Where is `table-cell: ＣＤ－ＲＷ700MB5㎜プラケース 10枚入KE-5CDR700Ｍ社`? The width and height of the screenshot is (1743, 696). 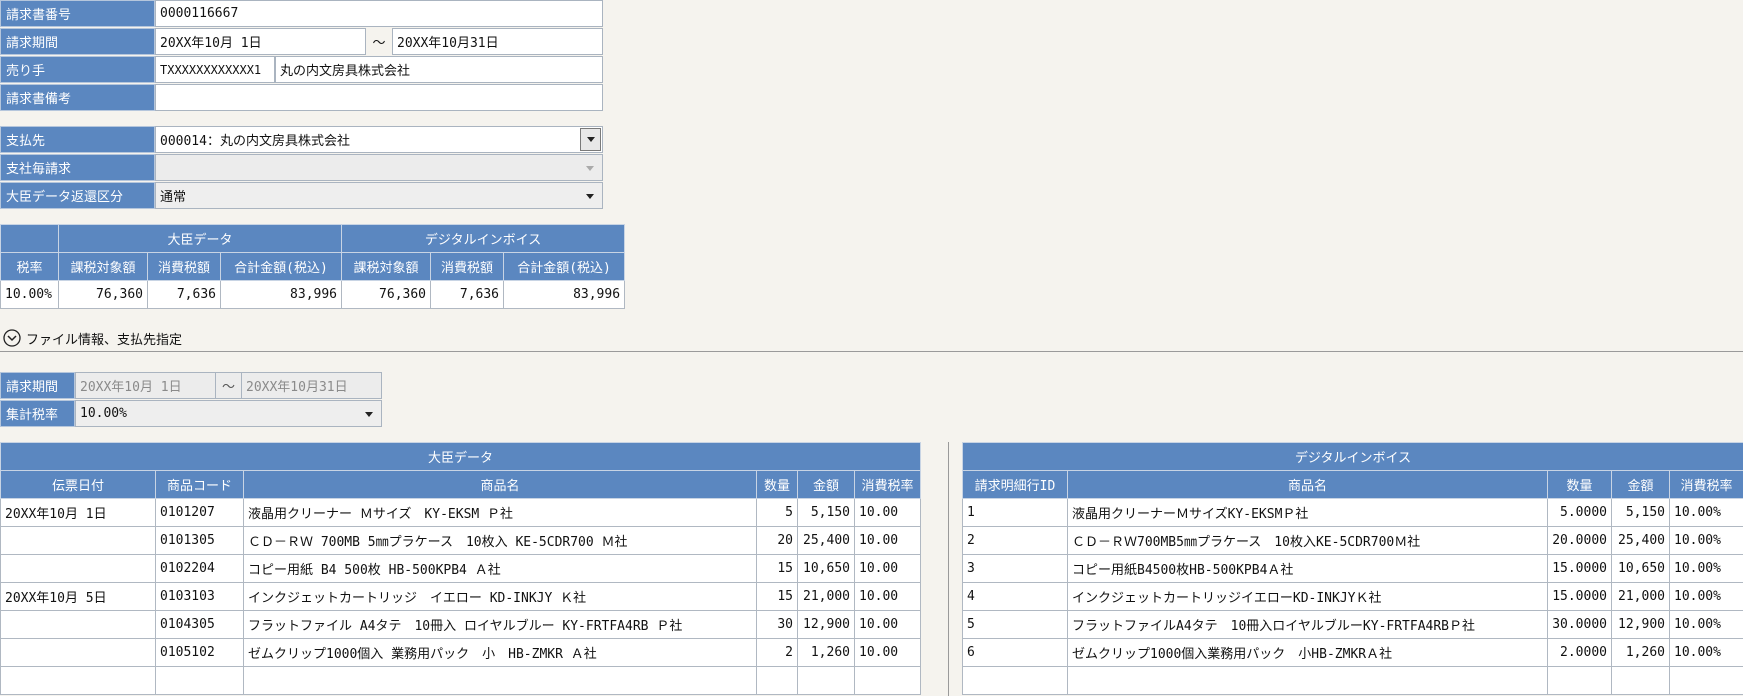 table-cell: ＣＤ－ＲＷ700MB5㎜プラケース 10枚入KE-5CDR700Ｍ社 is located at coordinates (1308, 541).